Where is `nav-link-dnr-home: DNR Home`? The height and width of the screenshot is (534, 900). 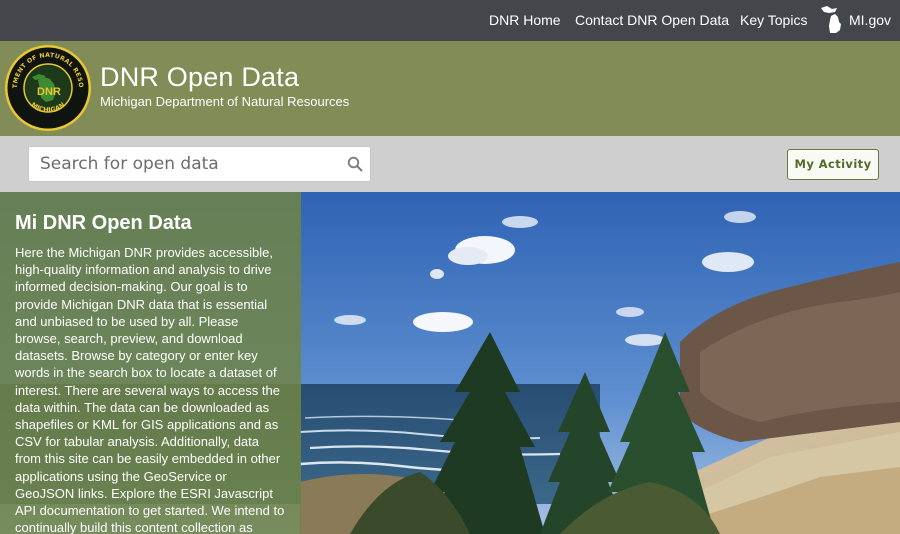 nav-link-dnr-home: DNR Home is located at coordinates (525, 20).